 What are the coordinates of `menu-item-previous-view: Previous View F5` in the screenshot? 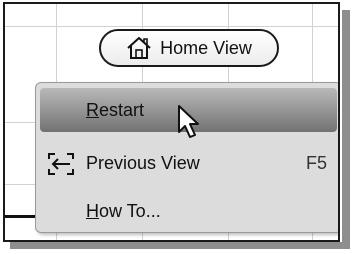 It's located at (188, 163).